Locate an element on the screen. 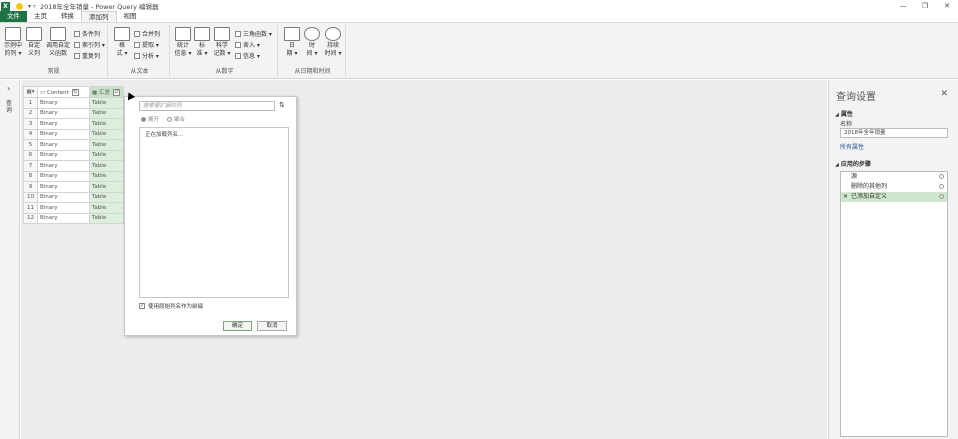 The width and height of the screenshot is (958, 439). invoke-custom-function-button: 调用自定 义函数 is located at coordinates (58, 42).